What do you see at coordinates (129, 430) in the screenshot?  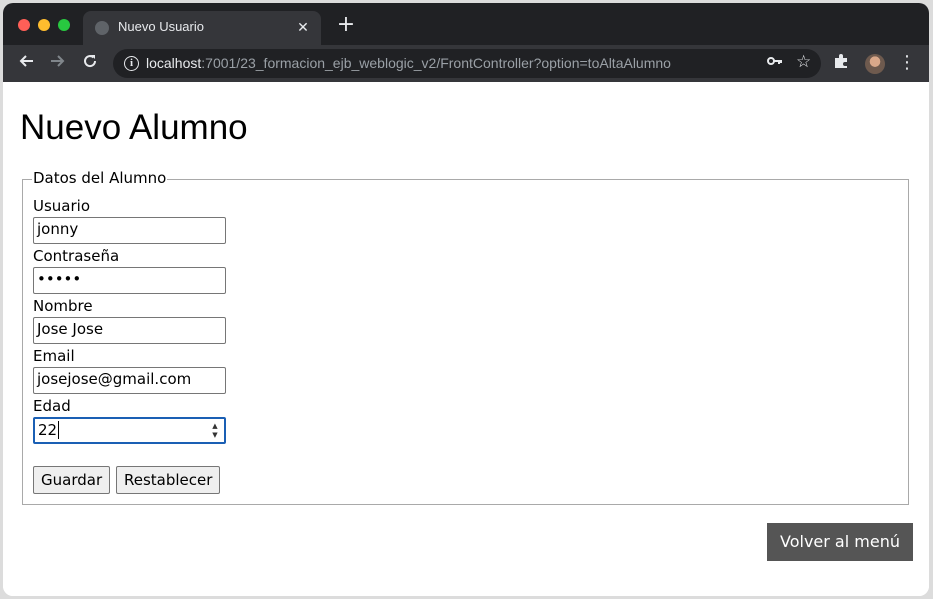 I see `age-number-input: 22 ▲ ▼` at bounding box center [129, 430].